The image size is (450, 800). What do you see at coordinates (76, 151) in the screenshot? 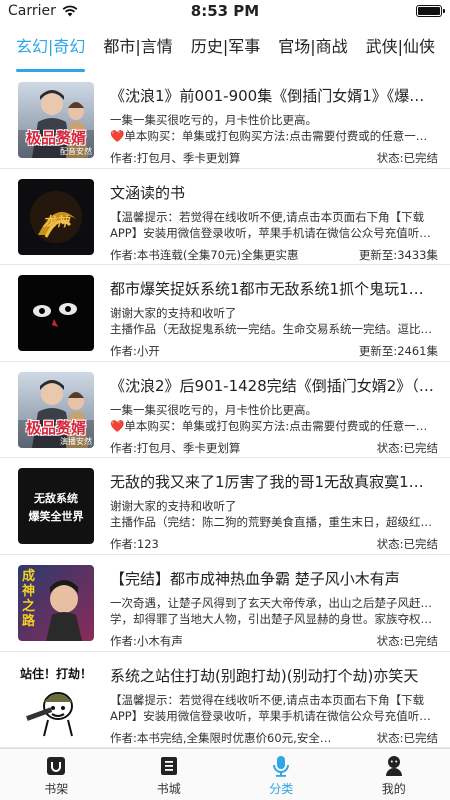
I see `cover-subtitle-text: 配音安然` at bounding box center [76, 151].